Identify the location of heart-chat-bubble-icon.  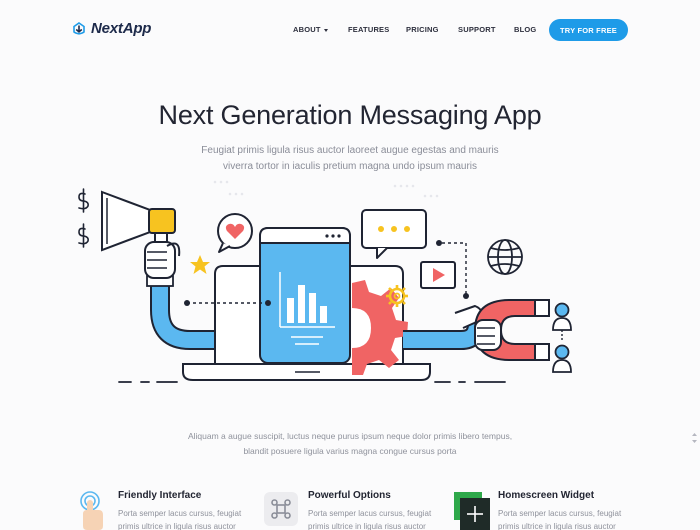
(235, 233).